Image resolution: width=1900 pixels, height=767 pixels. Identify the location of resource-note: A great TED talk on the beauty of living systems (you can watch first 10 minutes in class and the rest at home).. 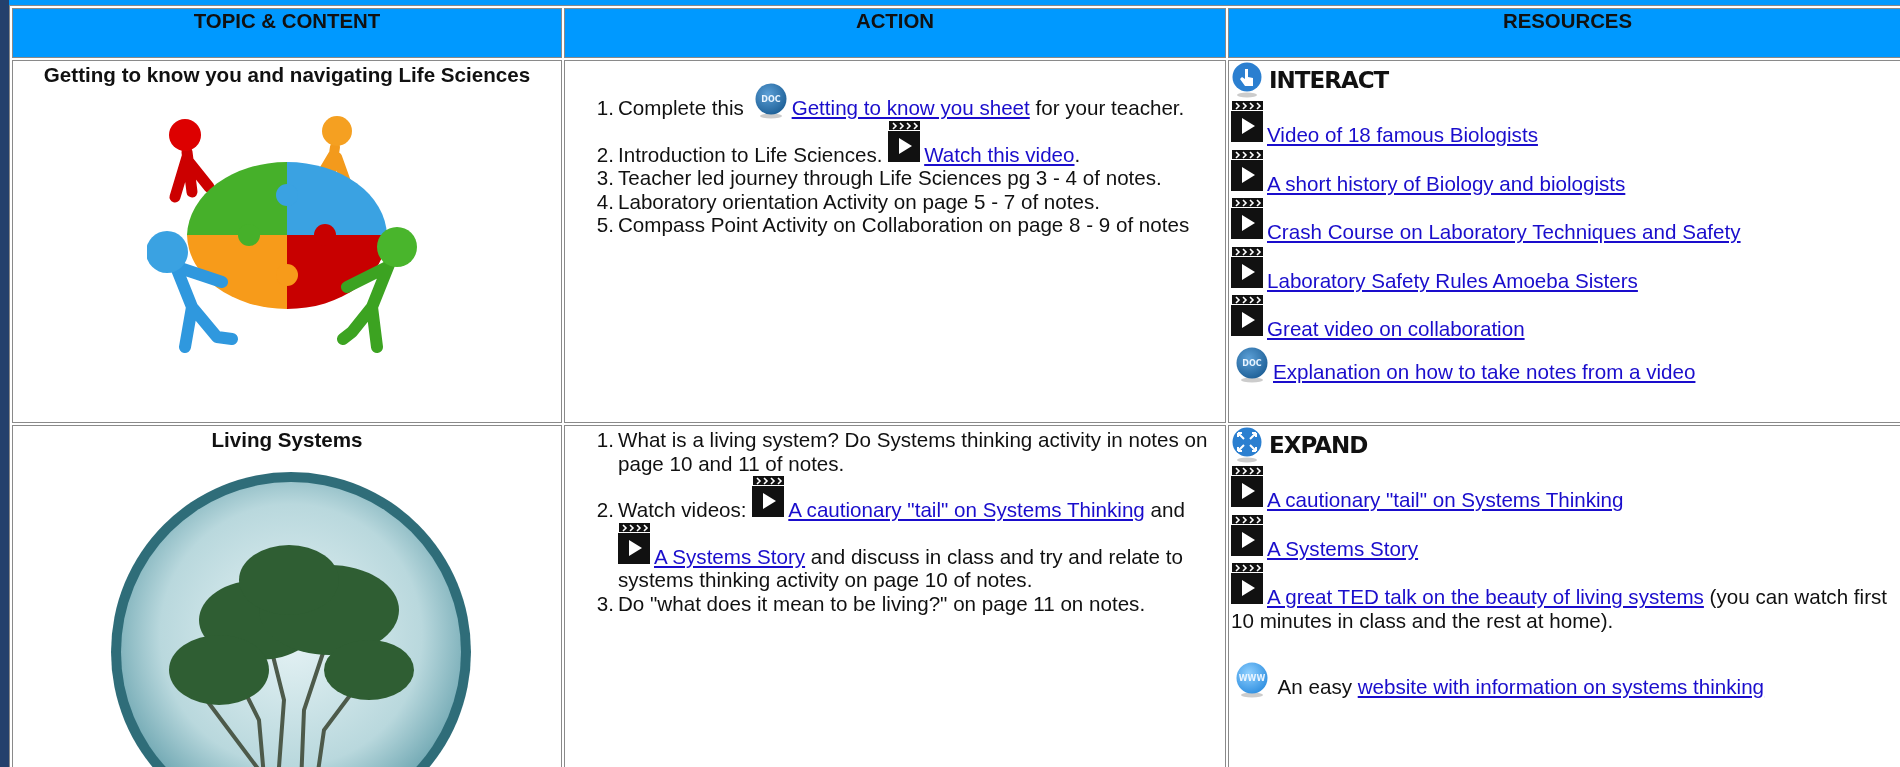
(1565, 597).